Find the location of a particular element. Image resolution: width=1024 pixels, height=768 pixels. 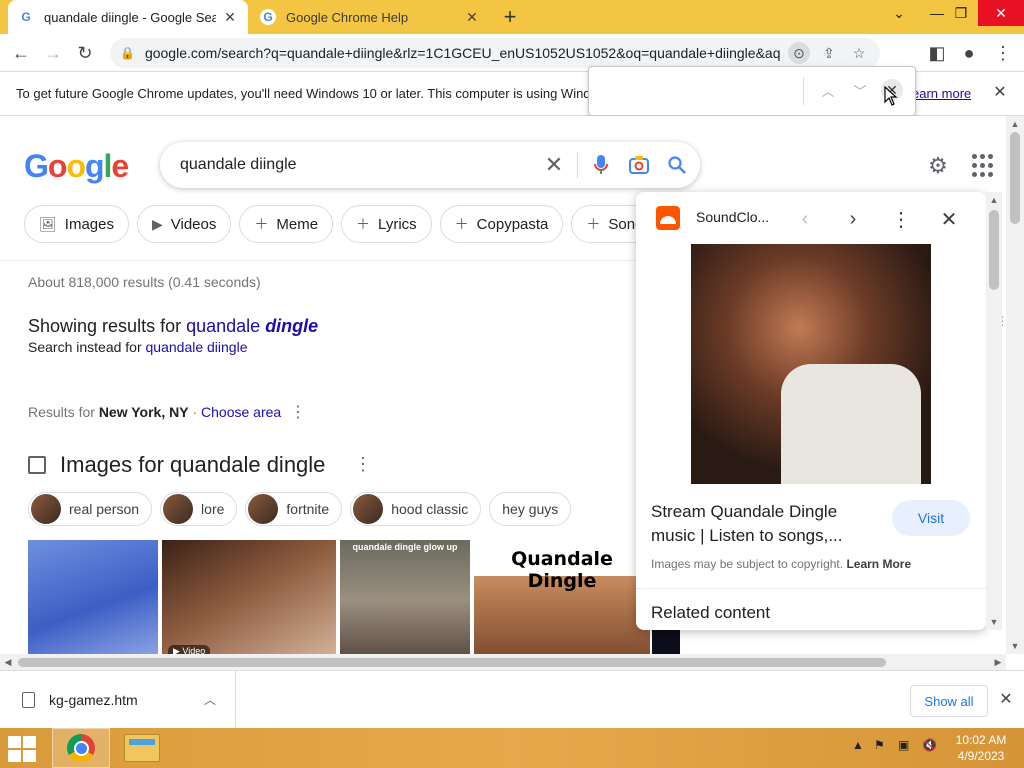

google-favicon-icon: G is located at coordinates (26, 17).